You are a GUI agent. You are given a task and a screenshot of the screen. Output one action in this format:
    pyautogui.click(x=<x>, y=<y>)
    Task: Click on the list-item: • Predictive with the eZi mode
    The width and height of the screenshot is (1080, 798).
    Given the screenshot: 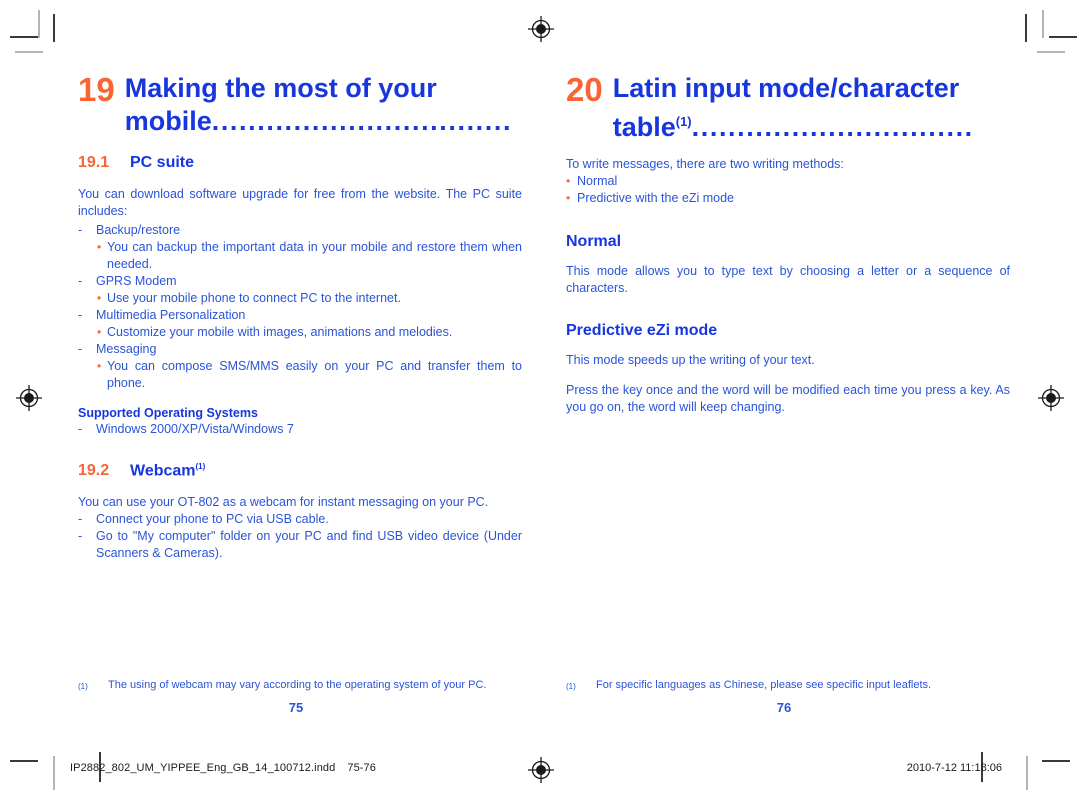 What is the action you would take?
    pyautogui.click(x=788, y=198)
    